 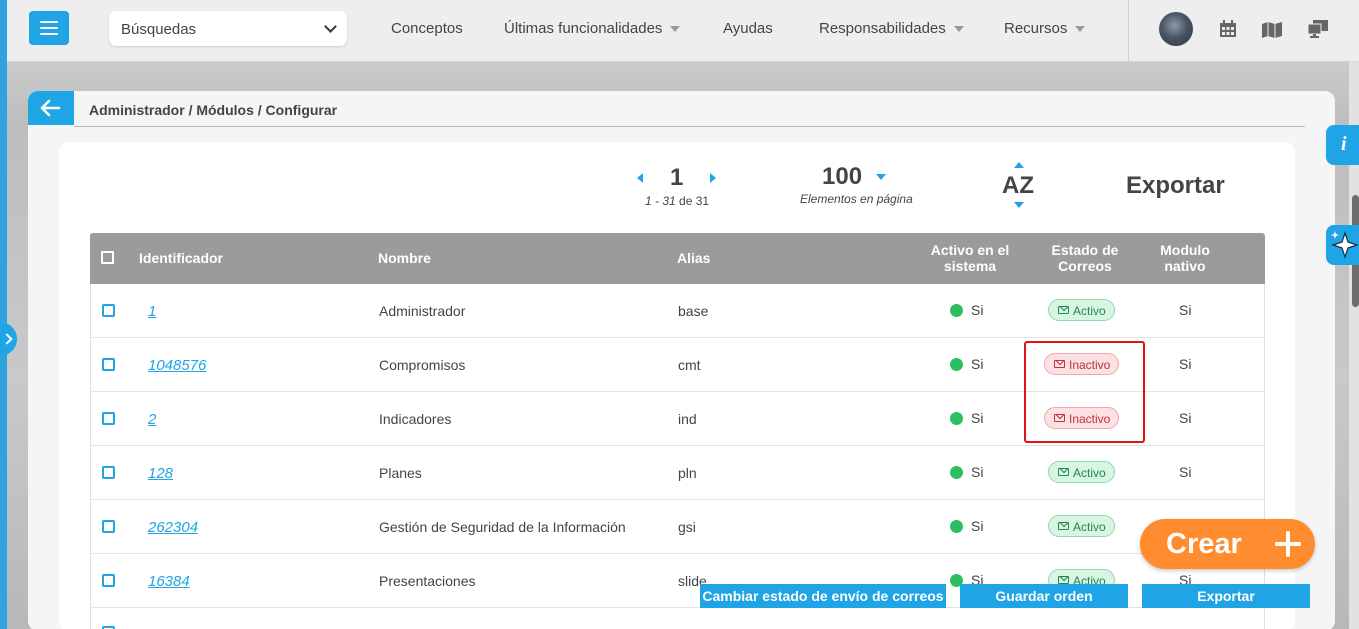 I want to click on info-tab: i, so click(x=1342, y=145).